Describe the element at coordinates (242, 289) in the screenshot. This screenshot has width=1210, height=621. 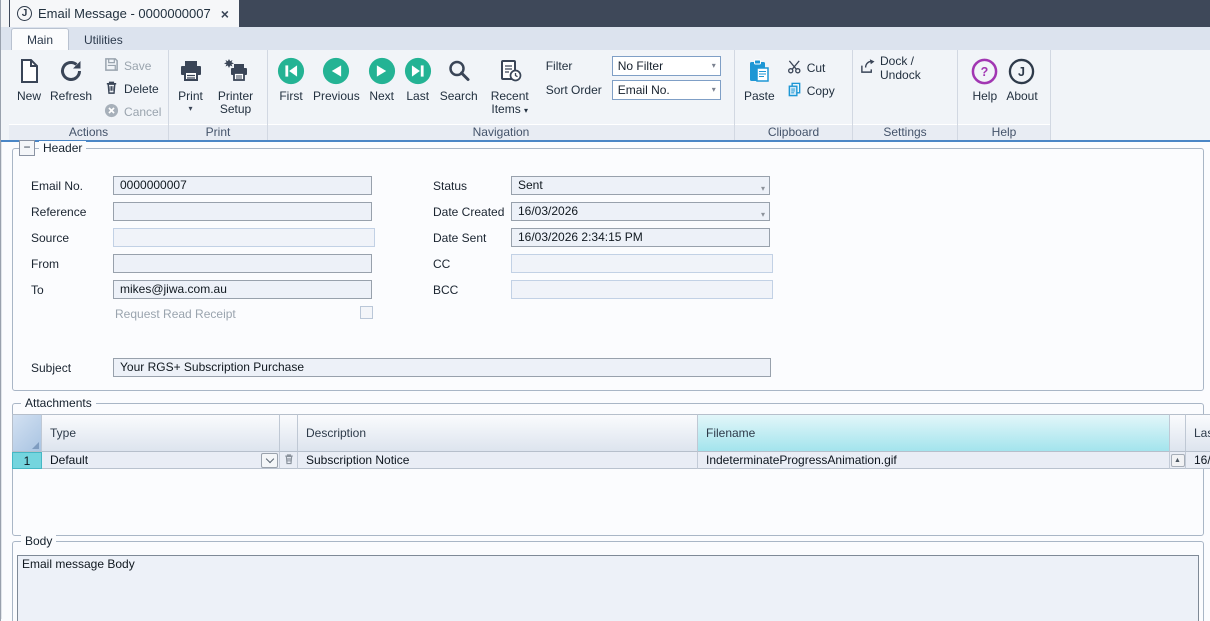
I see `to-field: mikes@jiwa.com.au` at that location.